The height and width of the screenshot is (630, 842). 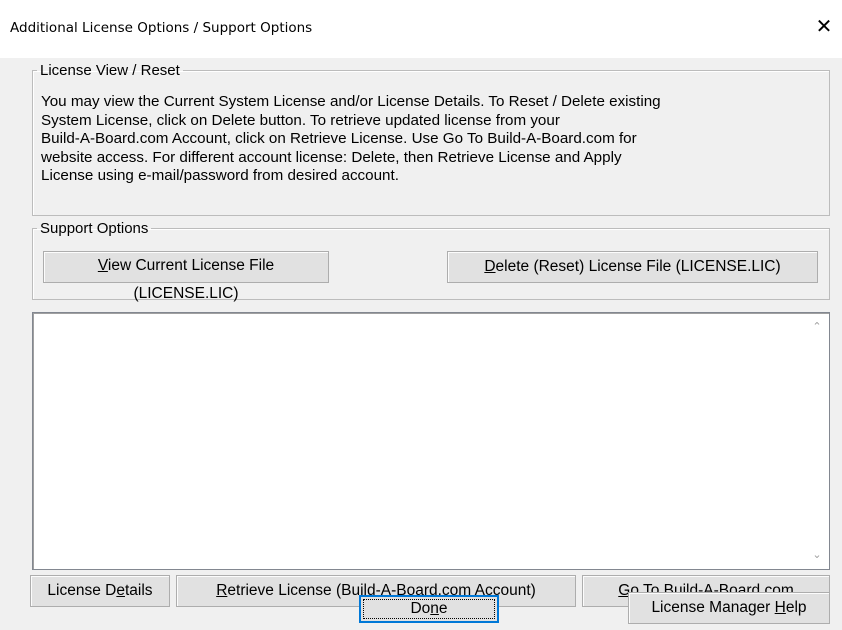 What do you see at coordinates (222, 590) in the screenshot?
I see `mnemonic: R` at bounding box center [222, 590].